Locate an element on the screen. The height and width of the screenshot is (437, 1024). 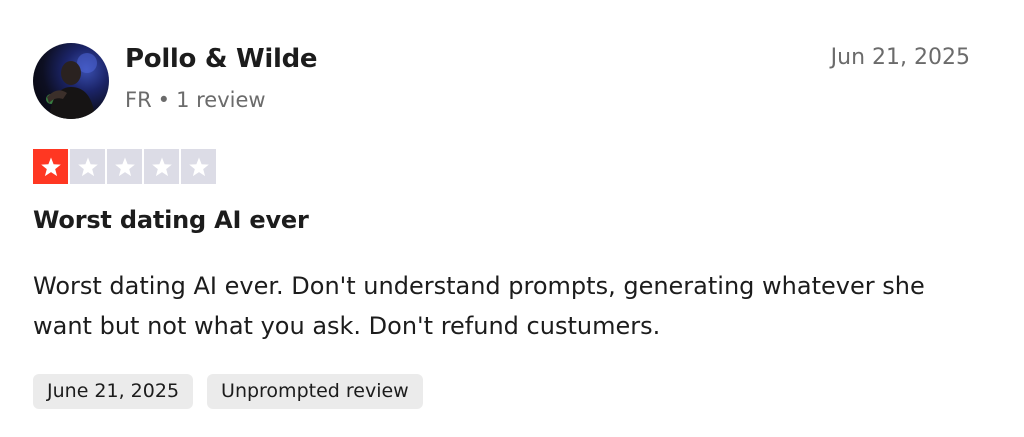
avatar is located at coordinates (71, 81).